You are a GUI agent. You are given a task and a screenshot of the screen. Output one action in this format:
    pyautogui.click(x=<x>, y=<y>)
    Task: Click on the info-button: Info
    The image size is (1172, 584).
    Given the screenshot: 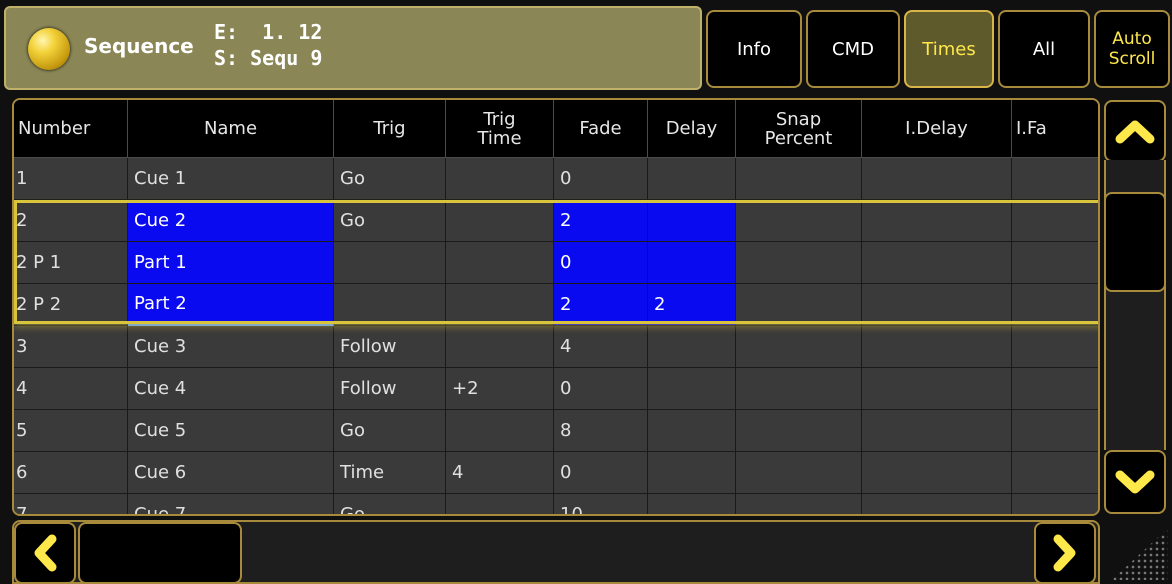 What is the action you would take?
    pyautogui.click(x=754, y=49)
    